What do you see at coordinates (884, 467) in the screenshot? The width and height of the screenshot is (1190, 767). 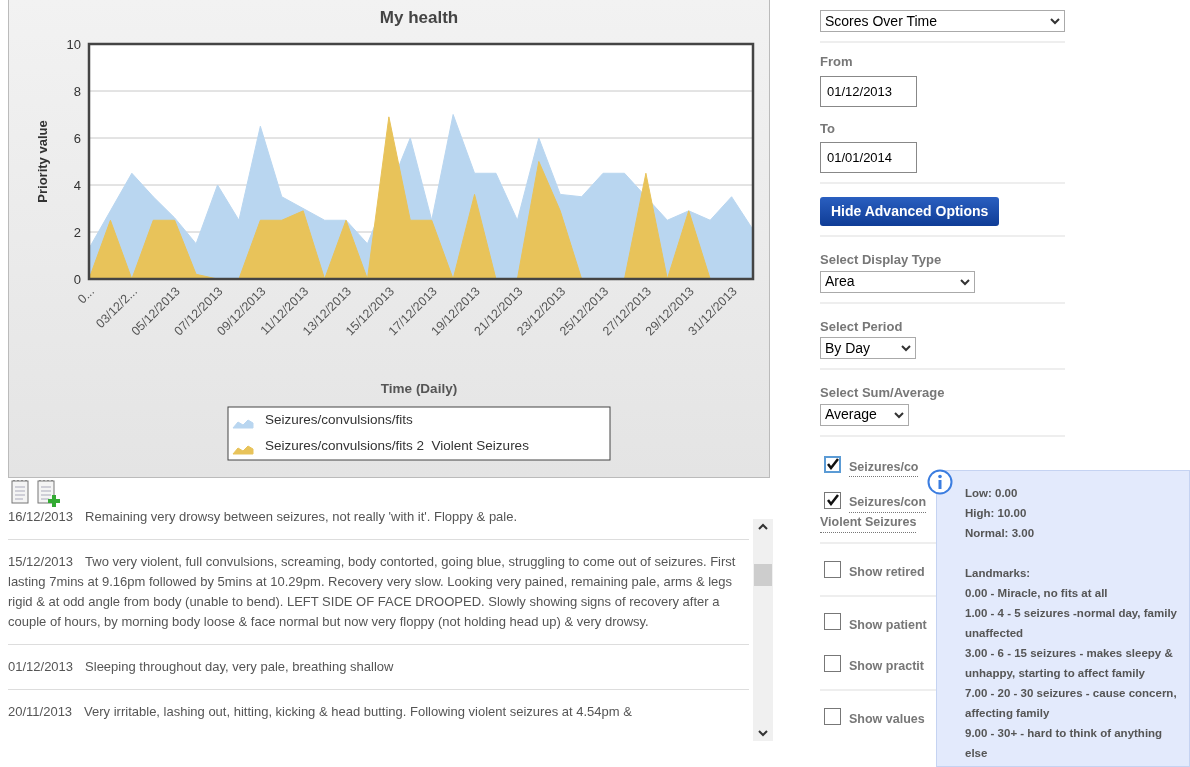 I see `symptom-label: Seizures/co` at bounding box center [884, 467].